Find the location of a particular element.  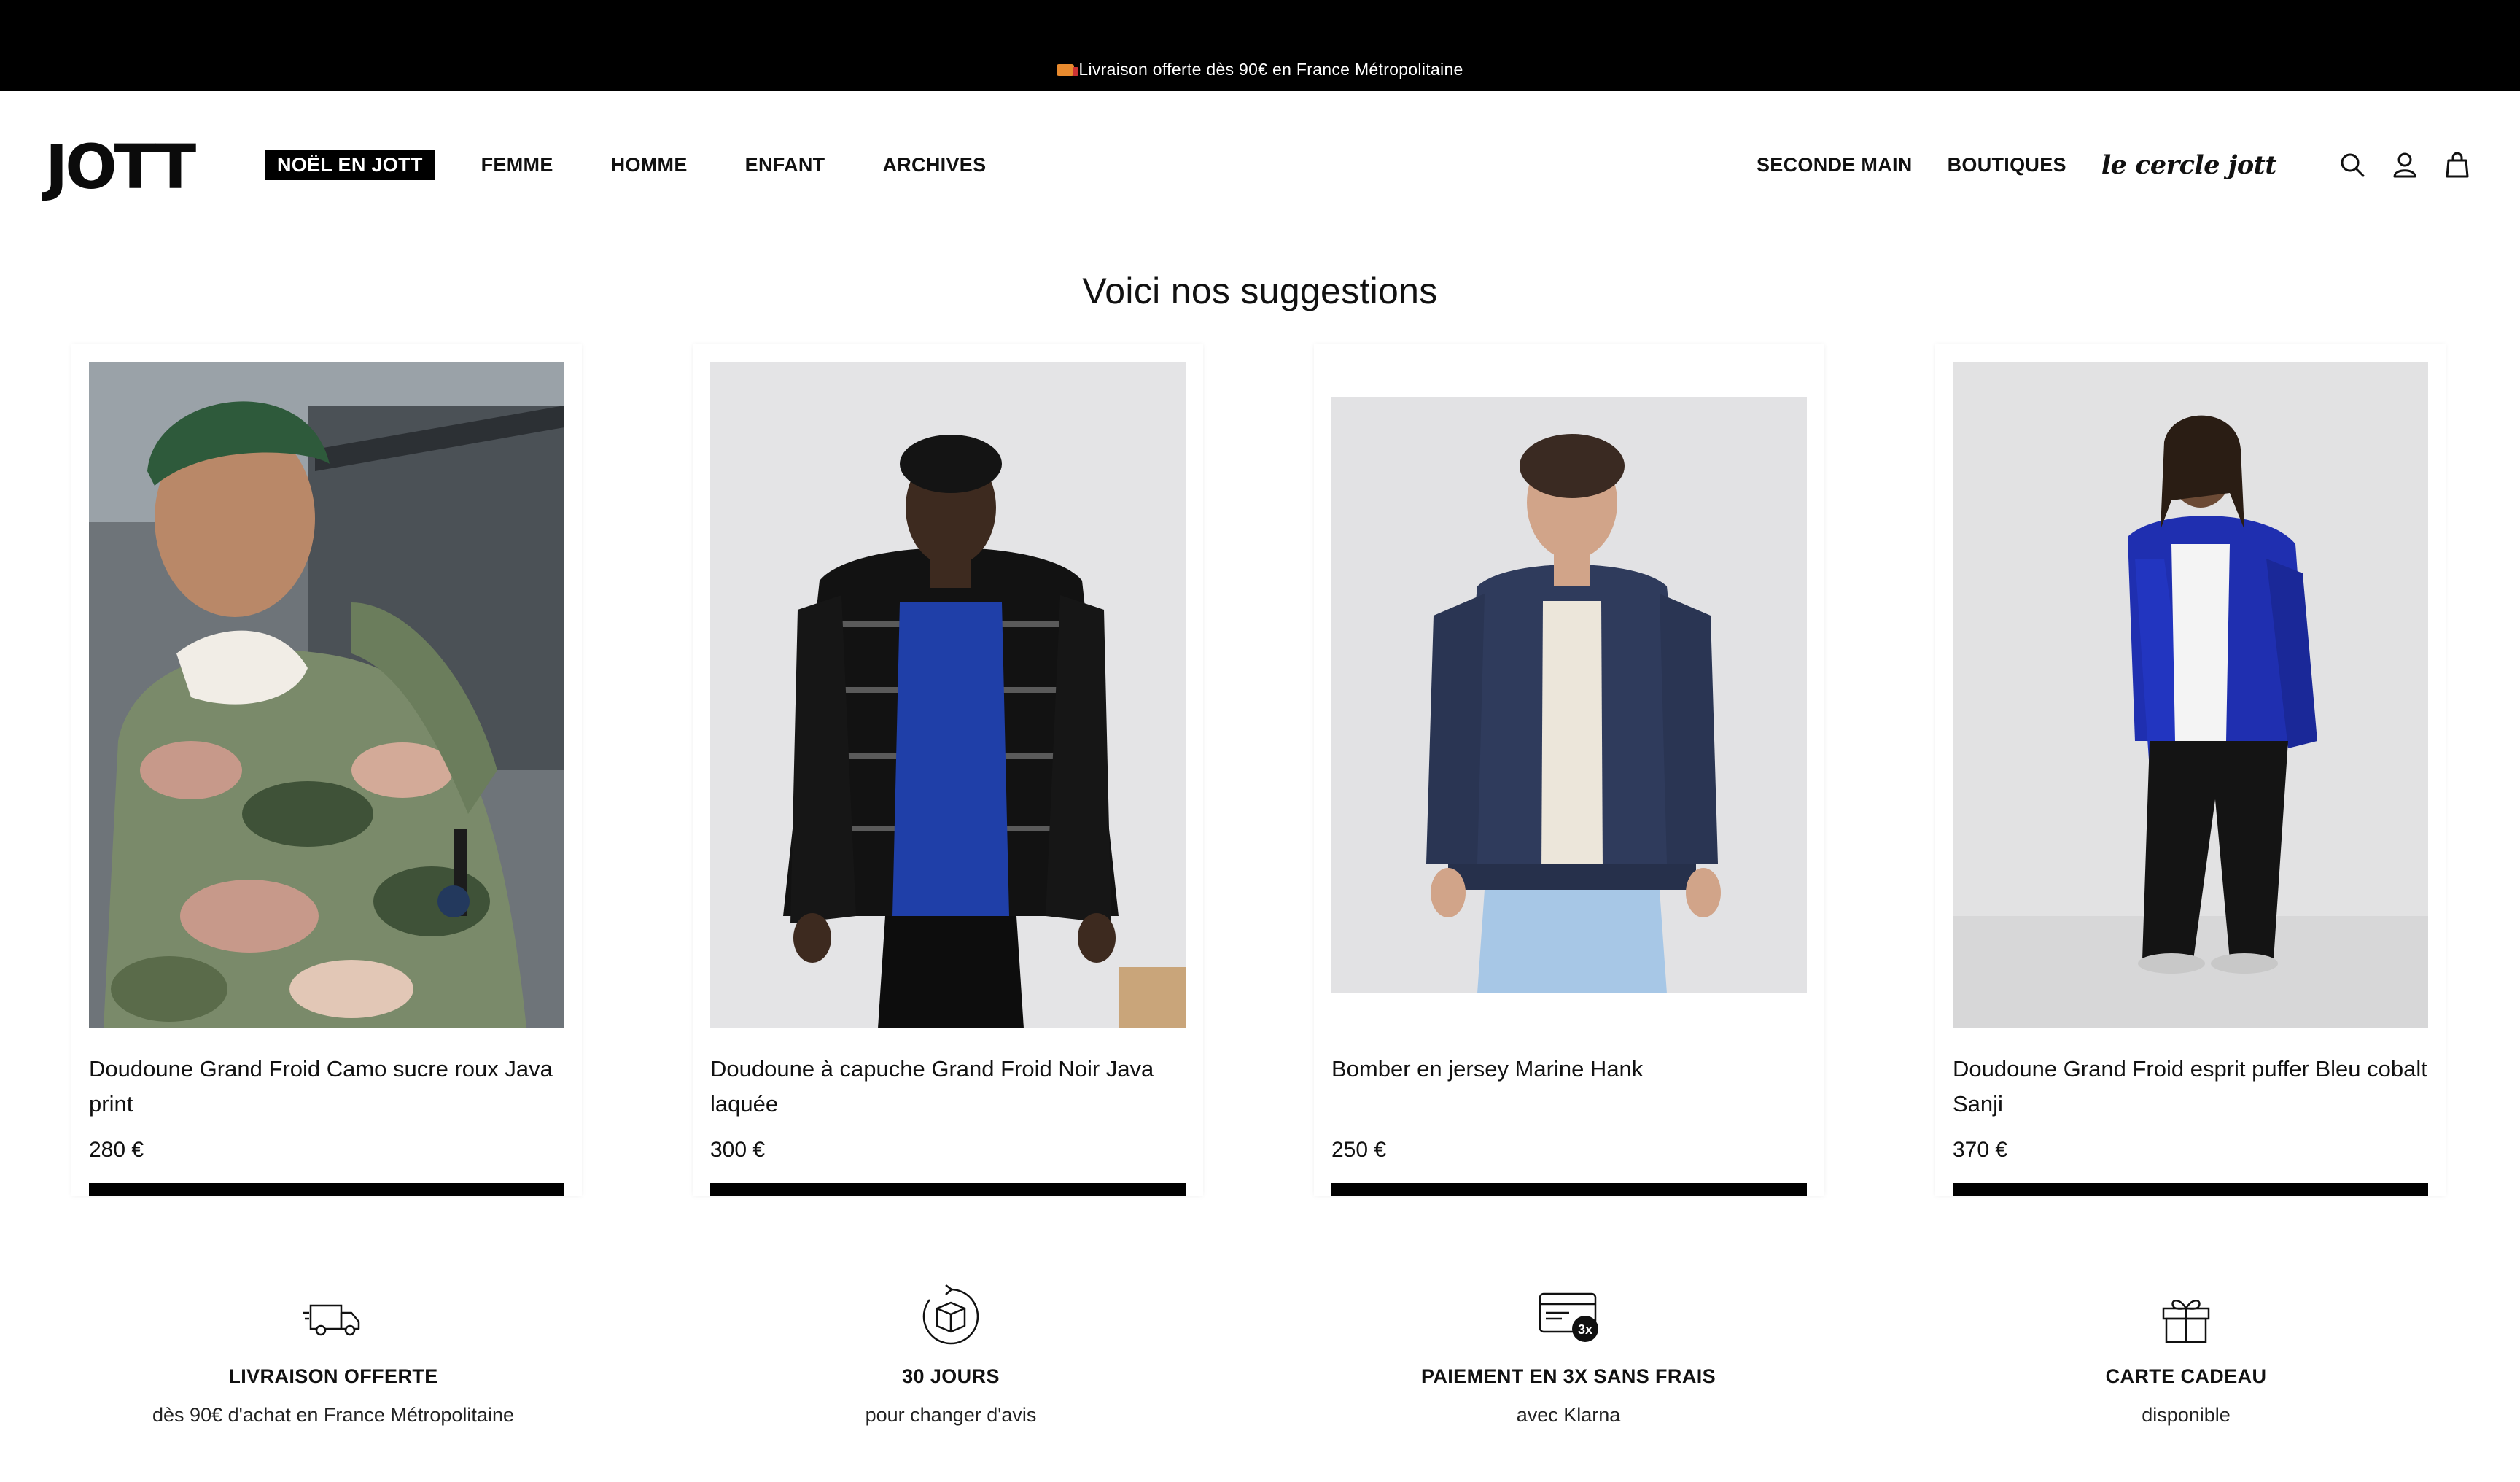

nav-femme: FEMME is located at coordinates (517, 165).